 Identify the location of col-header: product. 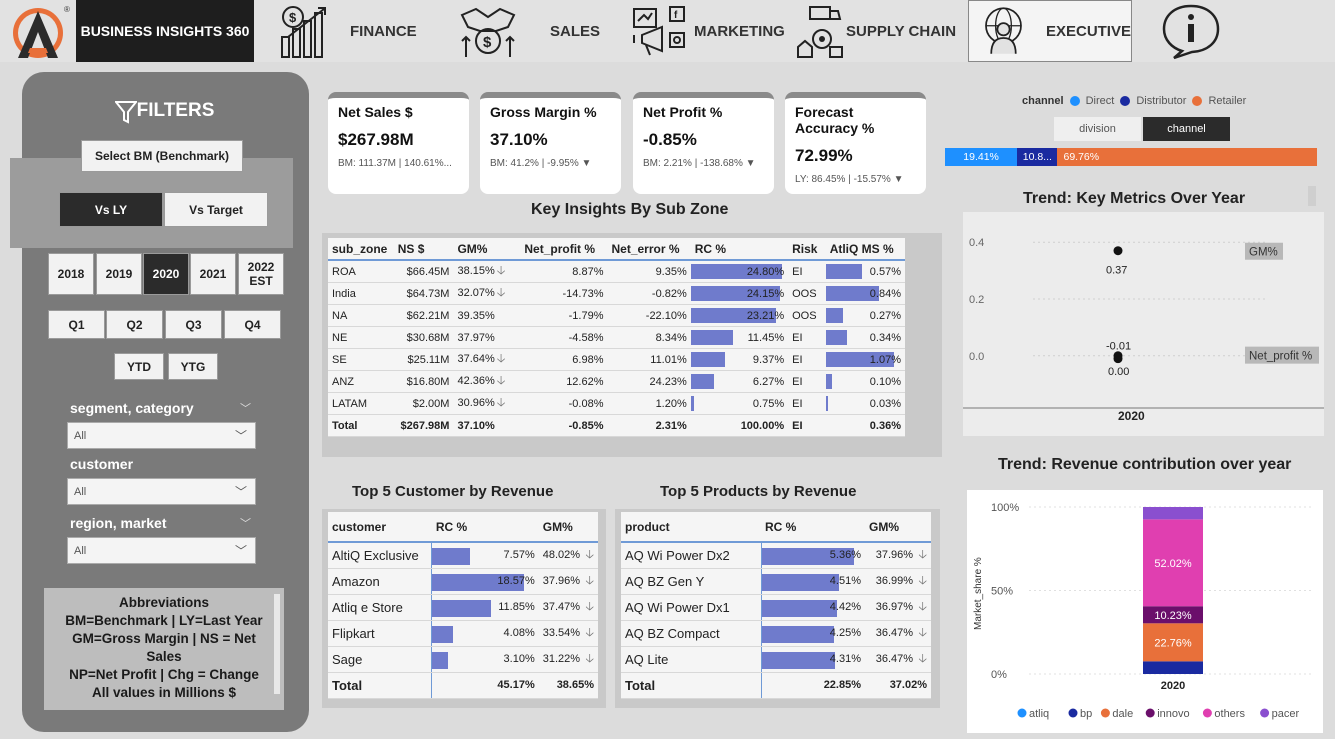
(691, 527).